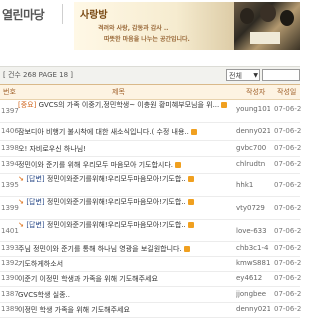 Image resolution: width=320 pixels, height=318 pixels. What do you see at coordinates (10, 309) in the screenshot?
I see `post-number: 1389` at bounding box center [10, 309].